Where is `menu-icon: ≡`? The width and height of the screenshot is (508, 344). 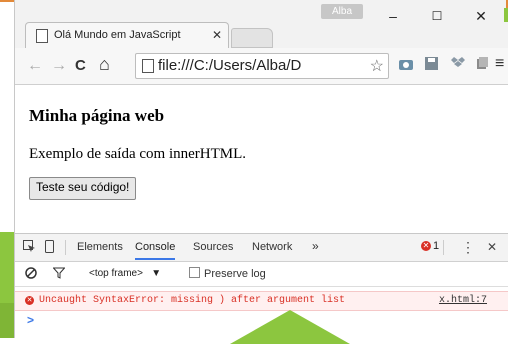 menu-icon: ≡ is located at coordinates (499, 64).